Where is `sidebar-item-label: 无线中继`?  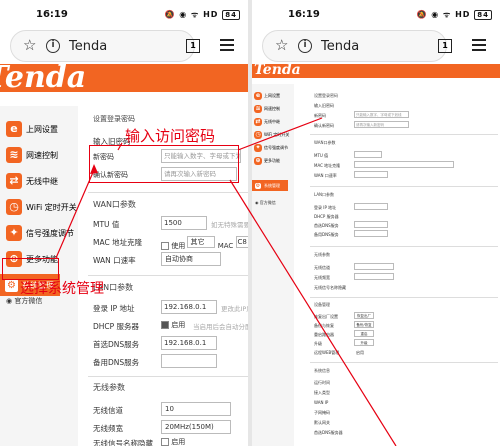
sidebar-item-label: 无线中继 is located at coordinates (272, 121).